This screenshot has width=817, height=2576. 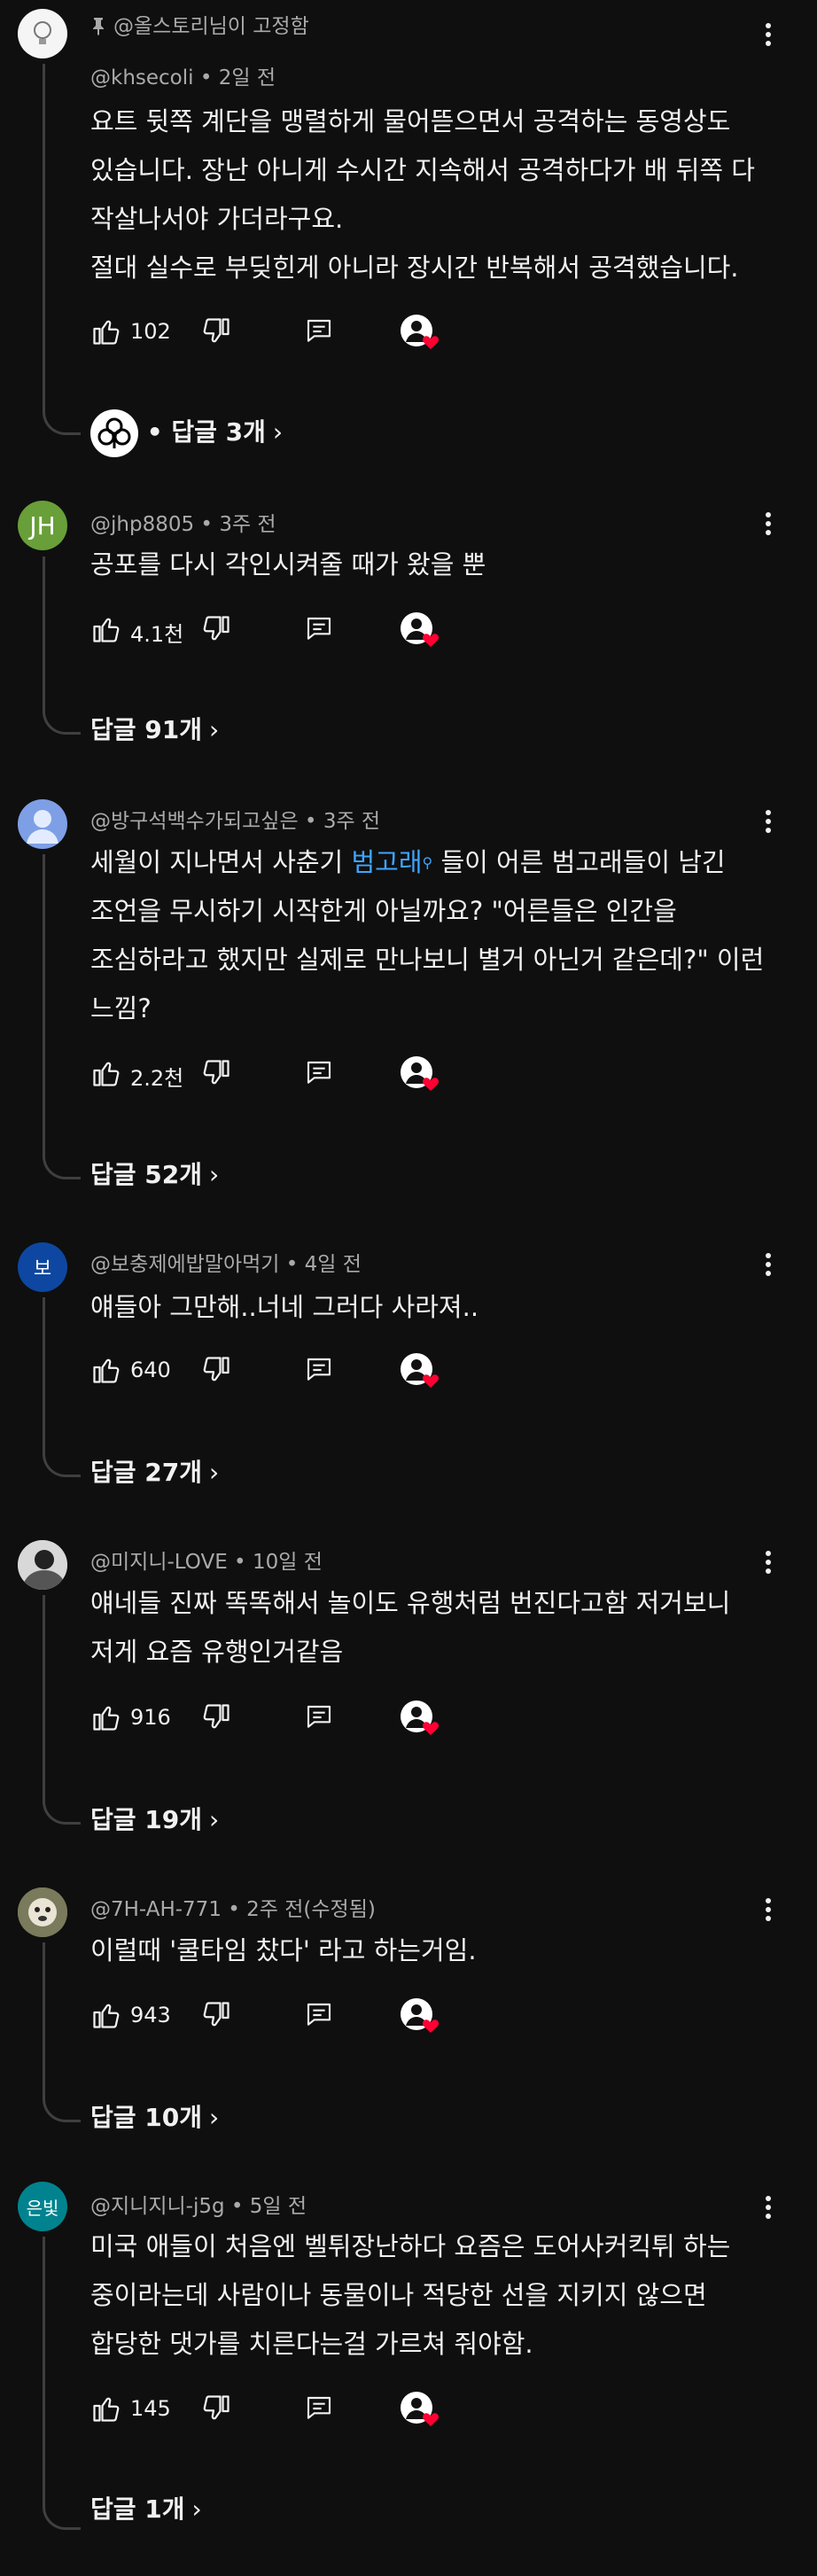 What do you see at coordinates (154, 1819) in the screenshot?
I see `replies-button: 답글 19개 ›` at bounding box center [154, 1819].